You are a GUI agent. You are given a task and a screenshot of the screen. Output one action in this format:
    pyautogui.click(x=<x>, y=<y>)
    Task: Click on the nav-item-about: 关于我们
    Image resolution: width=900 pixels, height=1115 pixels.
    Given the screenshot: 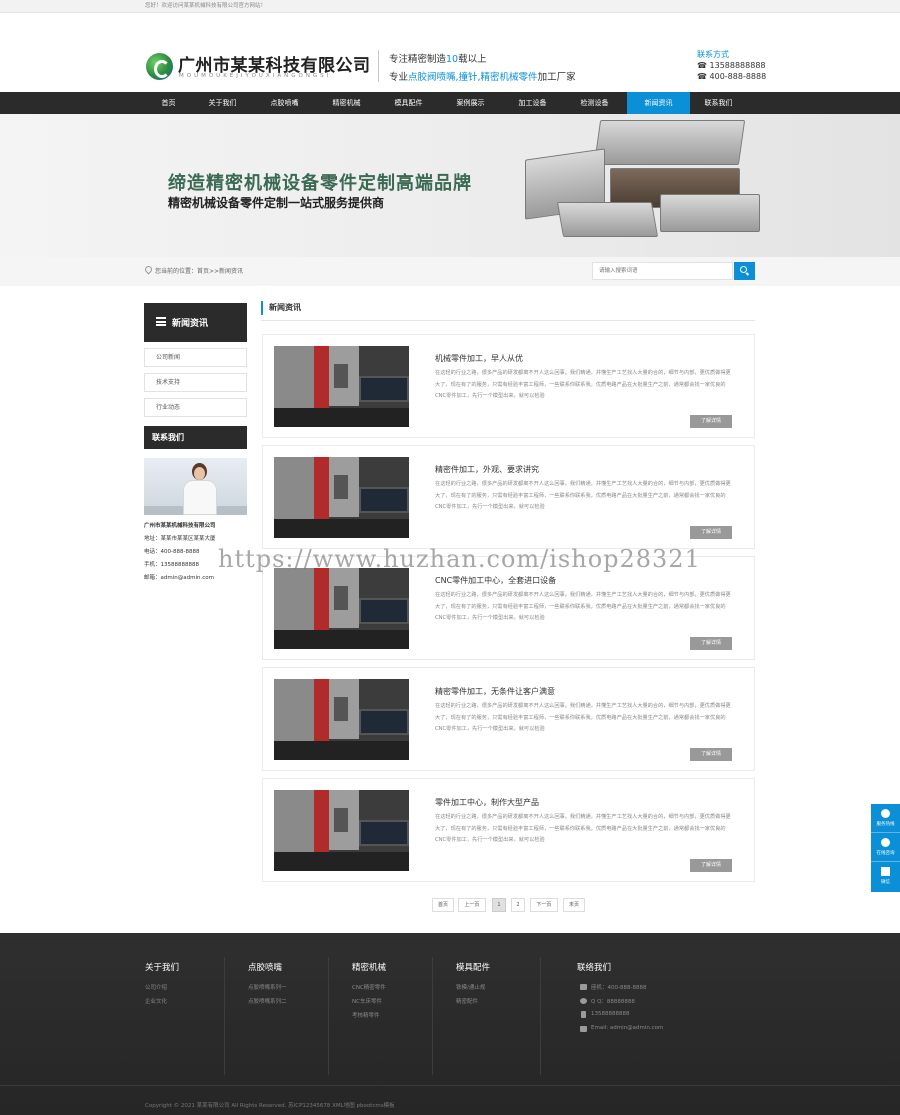 What is the action you would take?
    pyautogui.click(x=222, y=103)
    